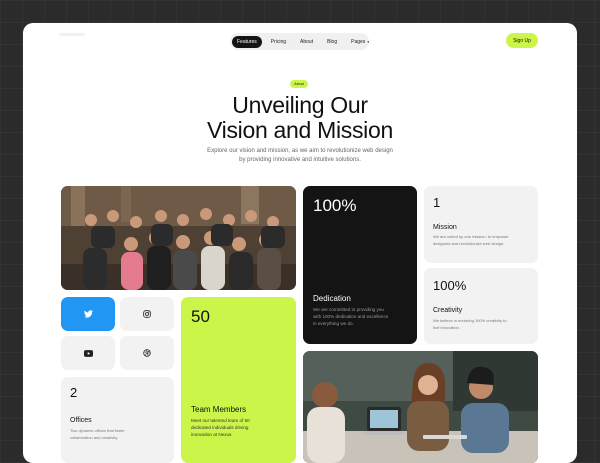  Describe the element at coordinates (247, 41) in the screenshot. I see `nav-item-features: Features` at that location.